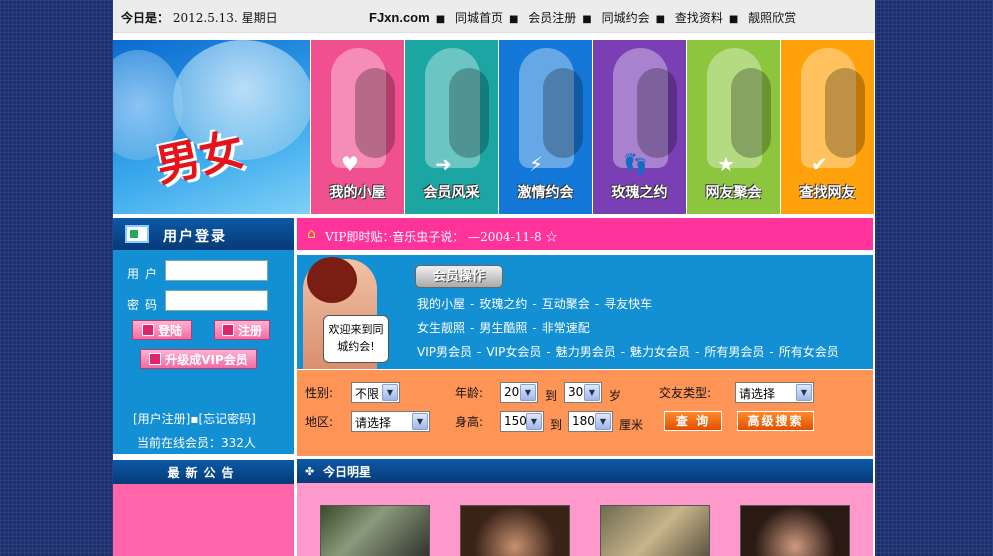 This screenshot has height=556, width=993. Describe the element at coordinates (590, 421) in the screenshot. I see `height-to-select: 180 ▼` at that location.